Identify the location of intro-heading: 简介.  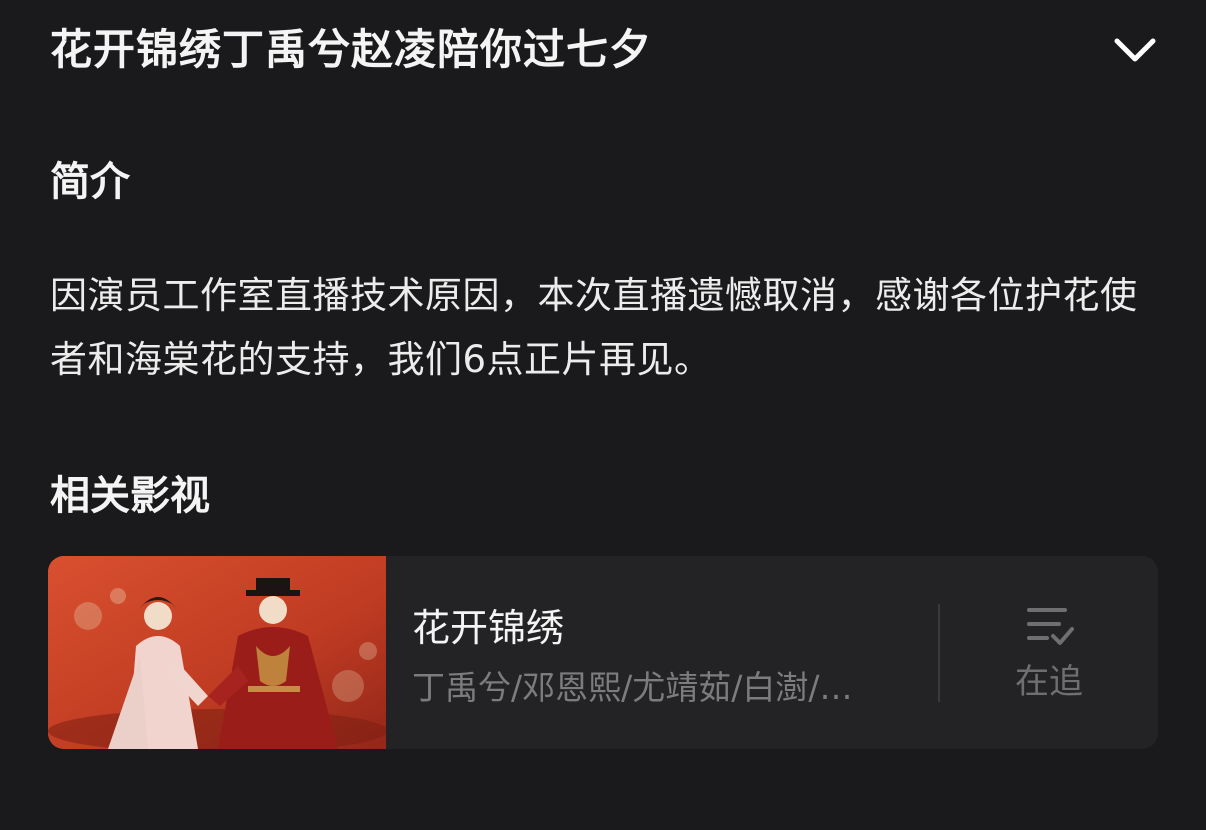
(90, 182).